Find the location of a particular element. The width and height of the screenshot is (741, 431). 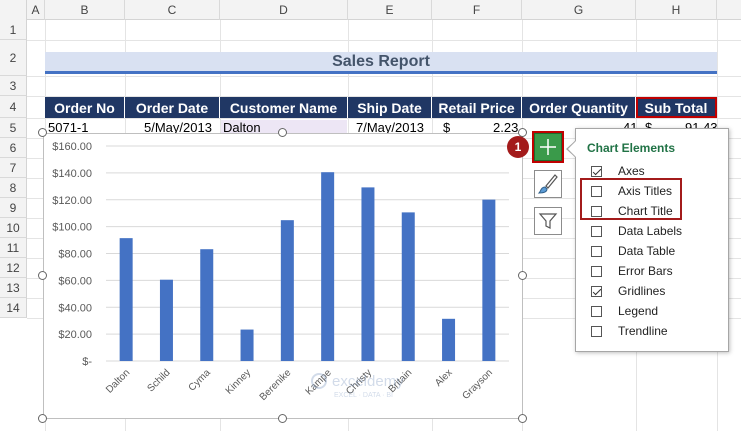

chart-element-label: Data Labels is located at coordinates (650, 231).